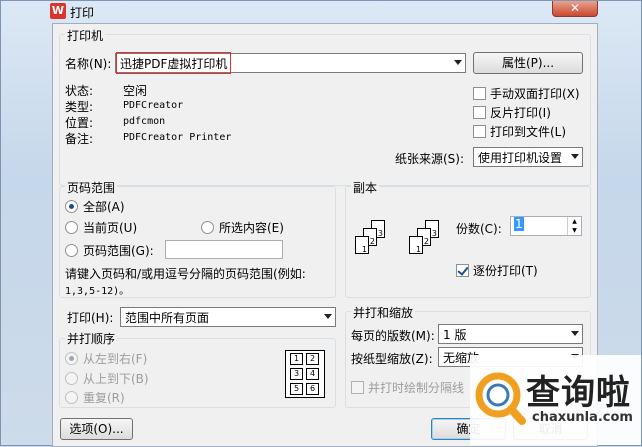 This screenshot has width=642, height=447. Describe the element at coordinates (510, 334) in the screenshot. I see `pages-per-sheet-select: 1 版` at that location.